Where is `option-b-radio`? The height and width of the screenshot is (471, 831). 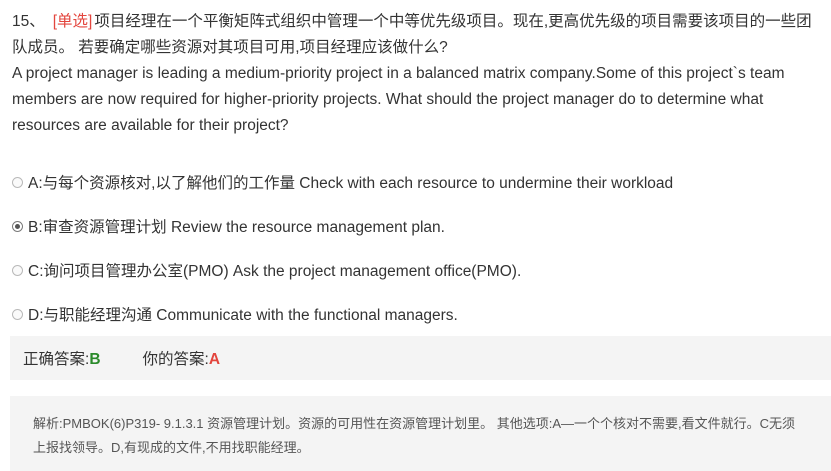 option-b-radio is located at coordinates (17, 226).